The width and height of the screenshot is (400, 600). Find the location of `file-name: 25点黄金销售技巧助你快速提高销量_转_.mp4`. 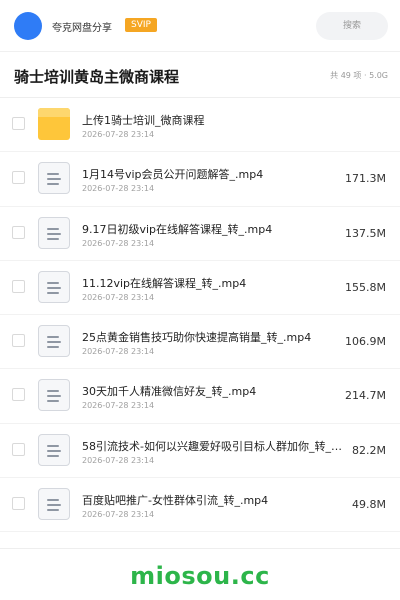

file-name: 25点黄金销售技巧助你快速提高销量_转_.mp4 is located at coordinates (197, 338).